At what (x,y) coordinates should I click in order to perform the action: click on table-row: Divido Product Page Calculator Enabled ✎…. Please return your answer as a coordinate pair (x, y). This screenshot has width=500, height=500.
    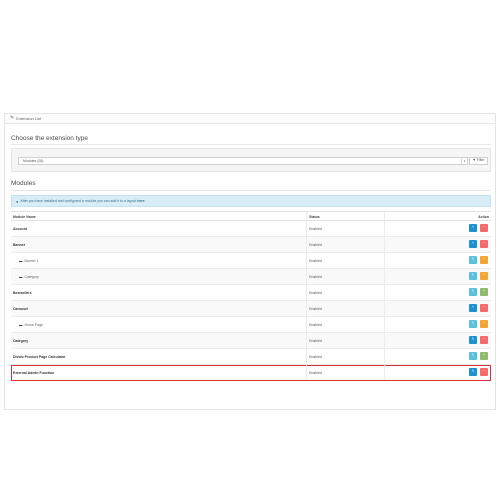
    Looking at the image, I should click on (251, 357).